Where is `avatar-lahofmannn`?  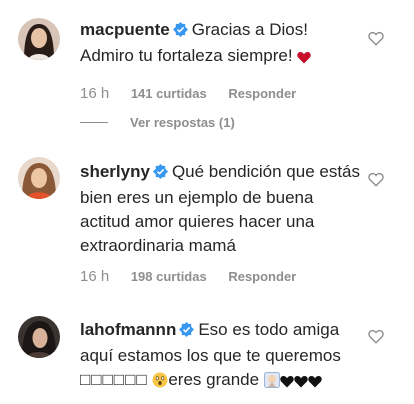 avatar-lahofmannn is located at coordinates (39, 337).